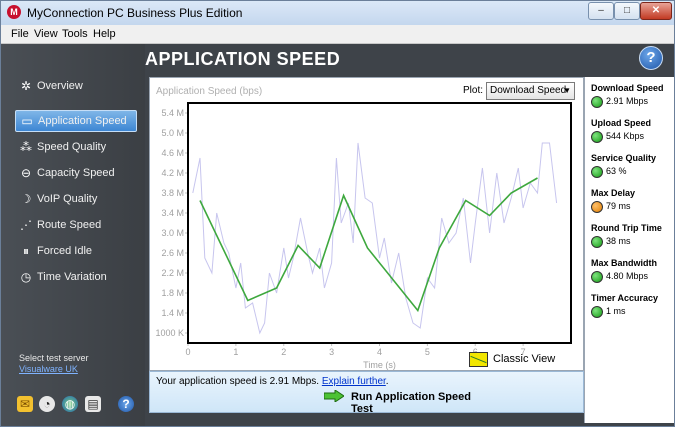 The width and height of the screenshot is (675, 427). I want to click on menu-help: Help, so click(104, 34).